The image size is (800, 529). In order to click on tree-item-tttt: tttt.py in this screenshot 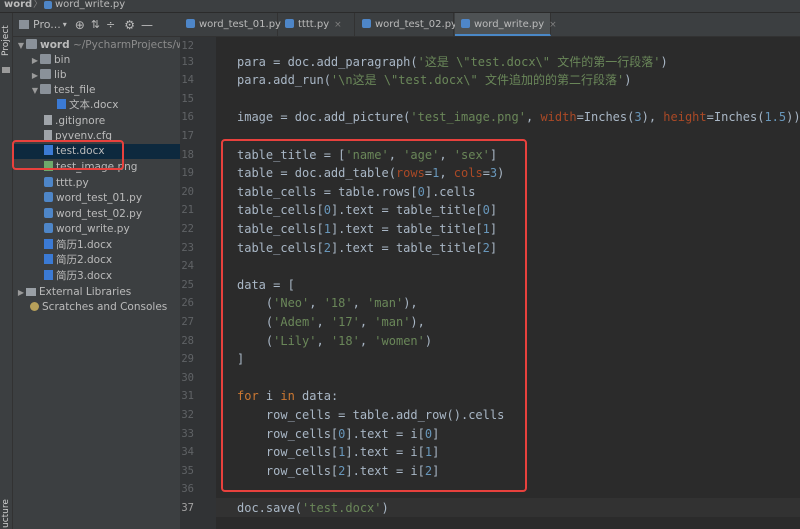, I will do `click(66, 183)`.